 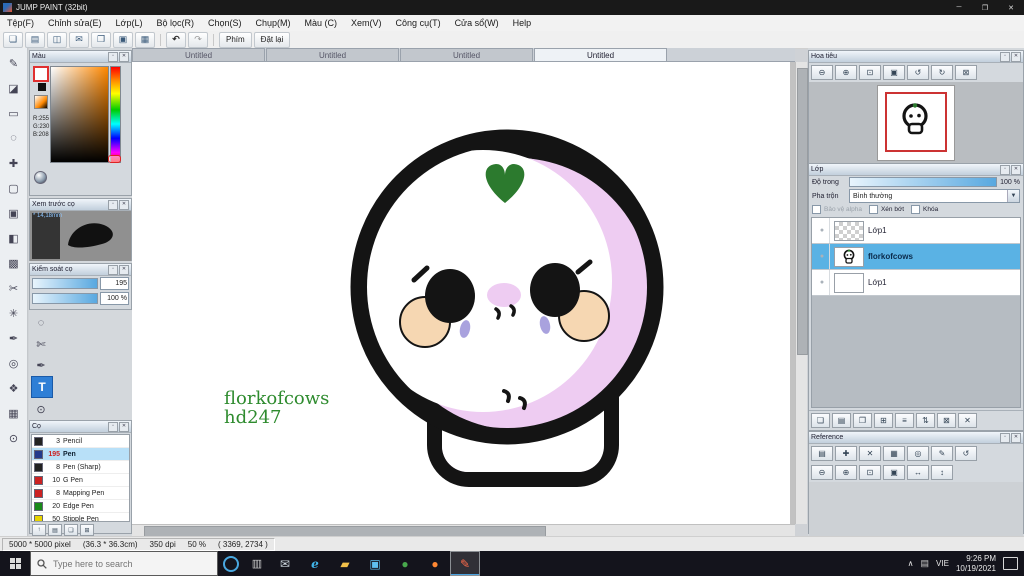 What do you see at coordinates (14, 288) in the screenshot?
I see `scissors-tool-button: ✂` at bounding box center [14, 288].